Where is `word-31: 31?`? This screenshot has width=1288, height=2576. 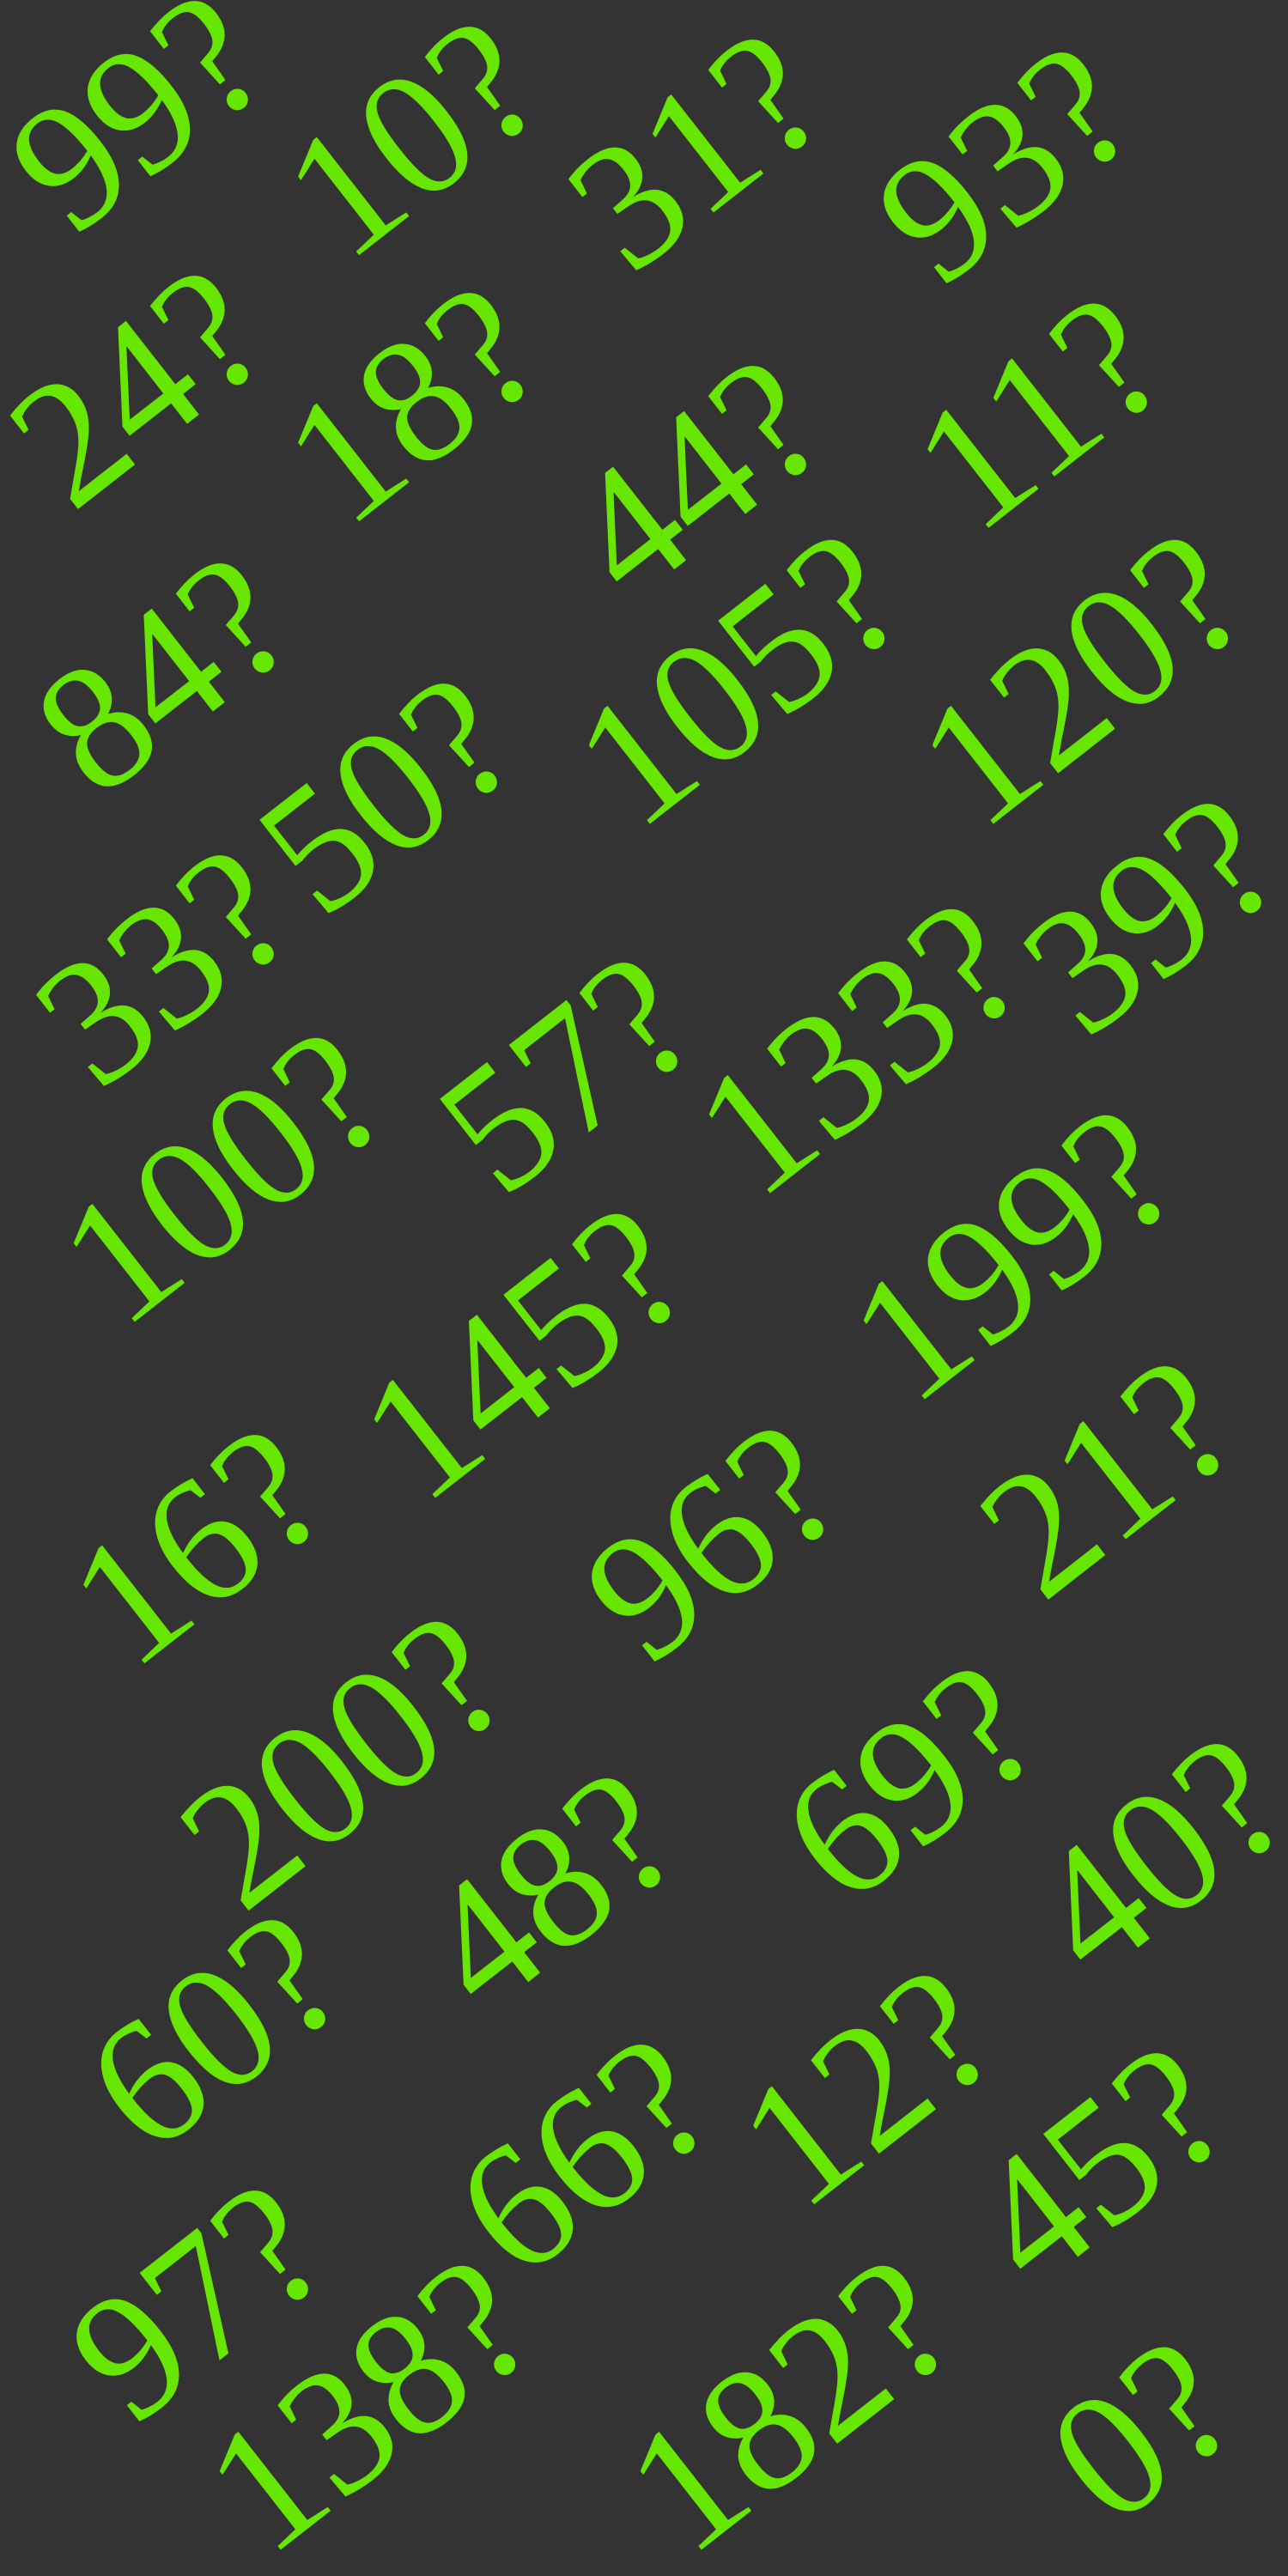
word-31: 31? is located at coordinates (696, 154).